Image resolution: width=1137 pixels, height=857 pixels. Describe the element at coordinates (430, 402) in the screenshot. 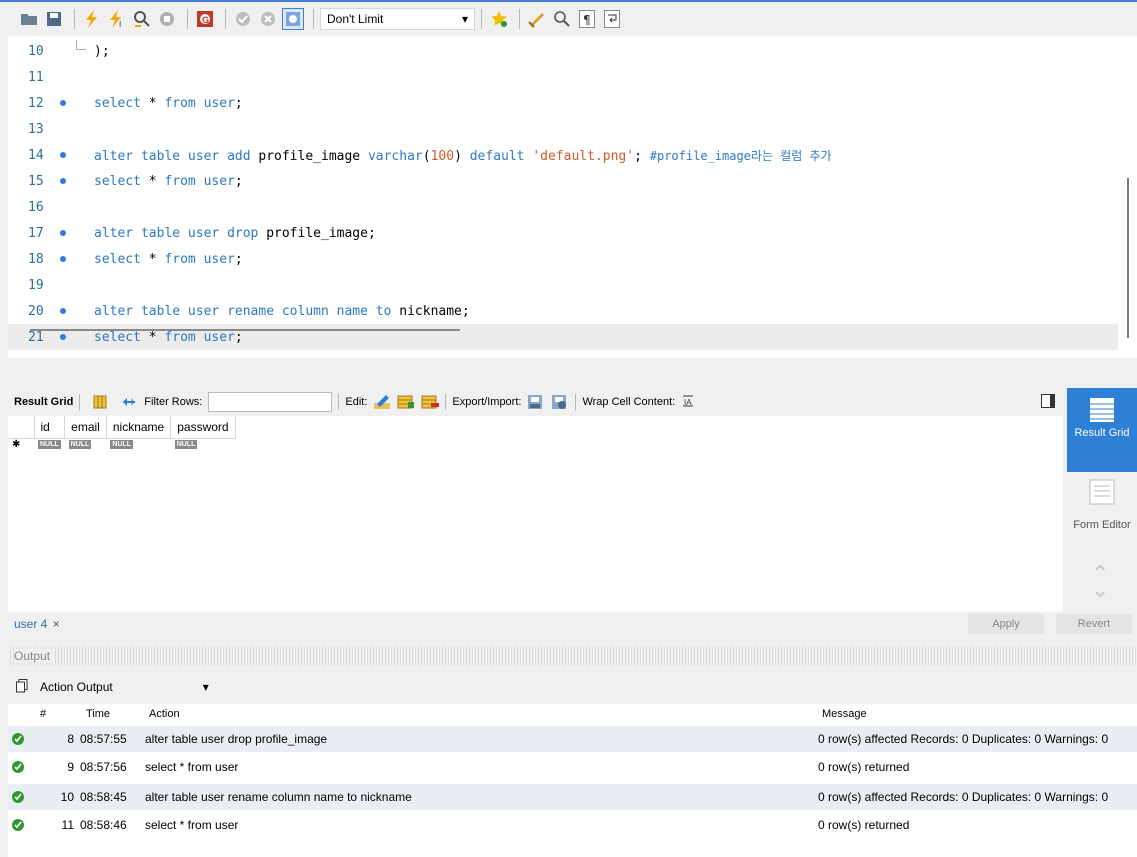

I see `delete-row-icon` at that location.